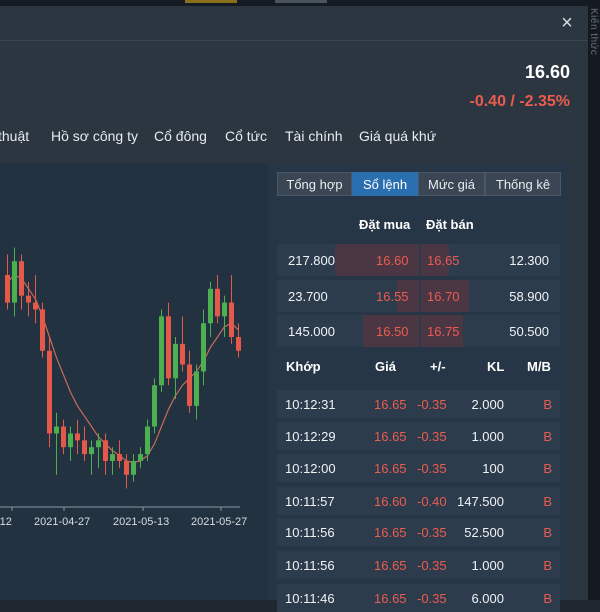 The width and height of the screenshot is (600, 612). Describe the element at coordinates (493, 468) in the screenshot. I see `match-volume: 100` at that location.